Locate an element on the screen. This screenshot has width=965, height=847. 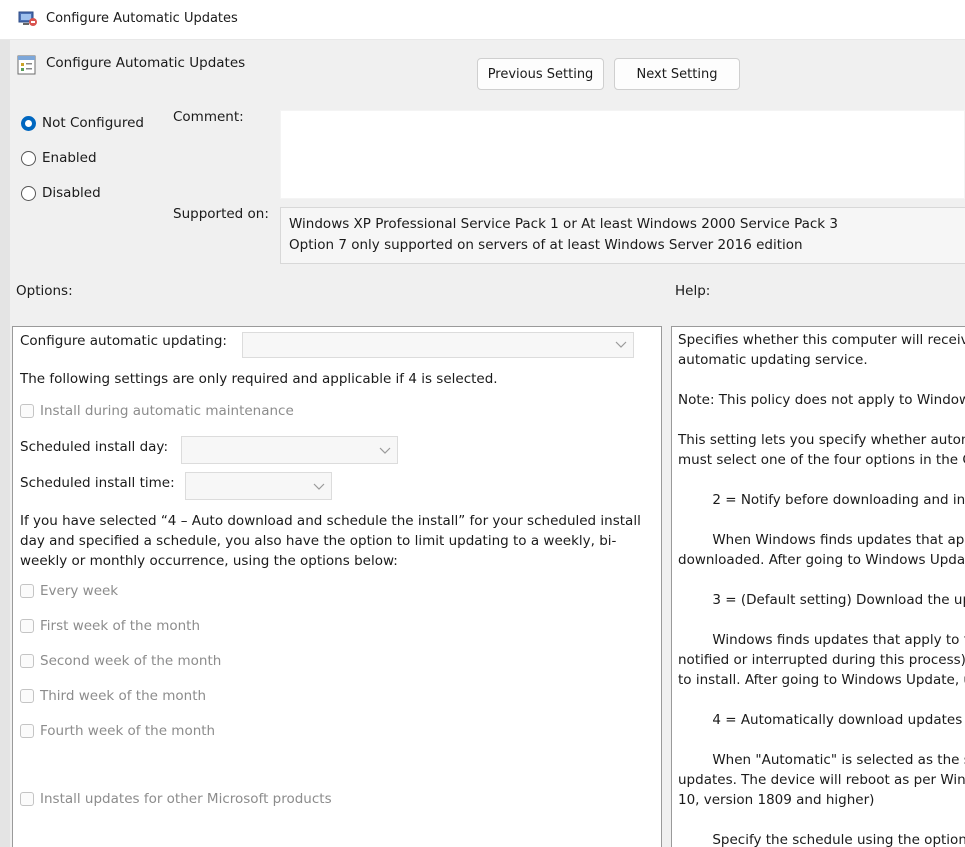
checkbox-label: Install during automatic maintenance is located at coordinates (167, 411).